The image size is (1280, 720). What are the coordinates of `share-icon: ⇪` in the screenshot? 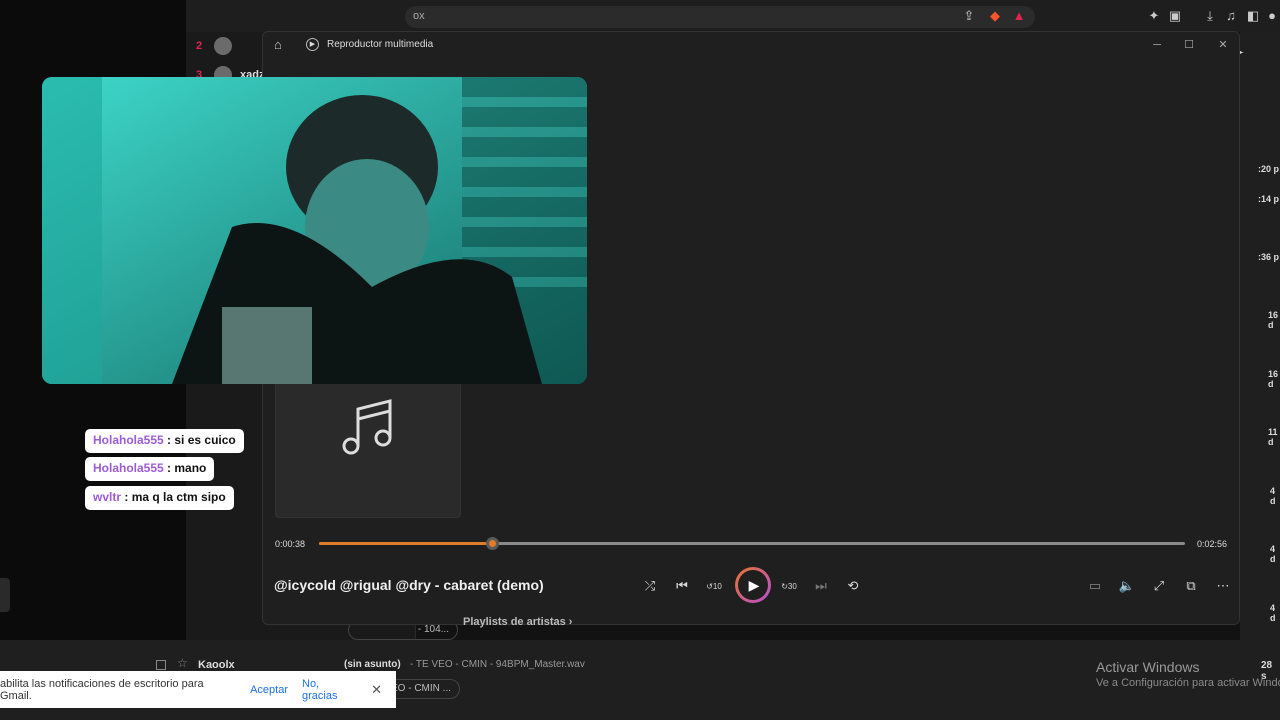 It's located at (969, 16).